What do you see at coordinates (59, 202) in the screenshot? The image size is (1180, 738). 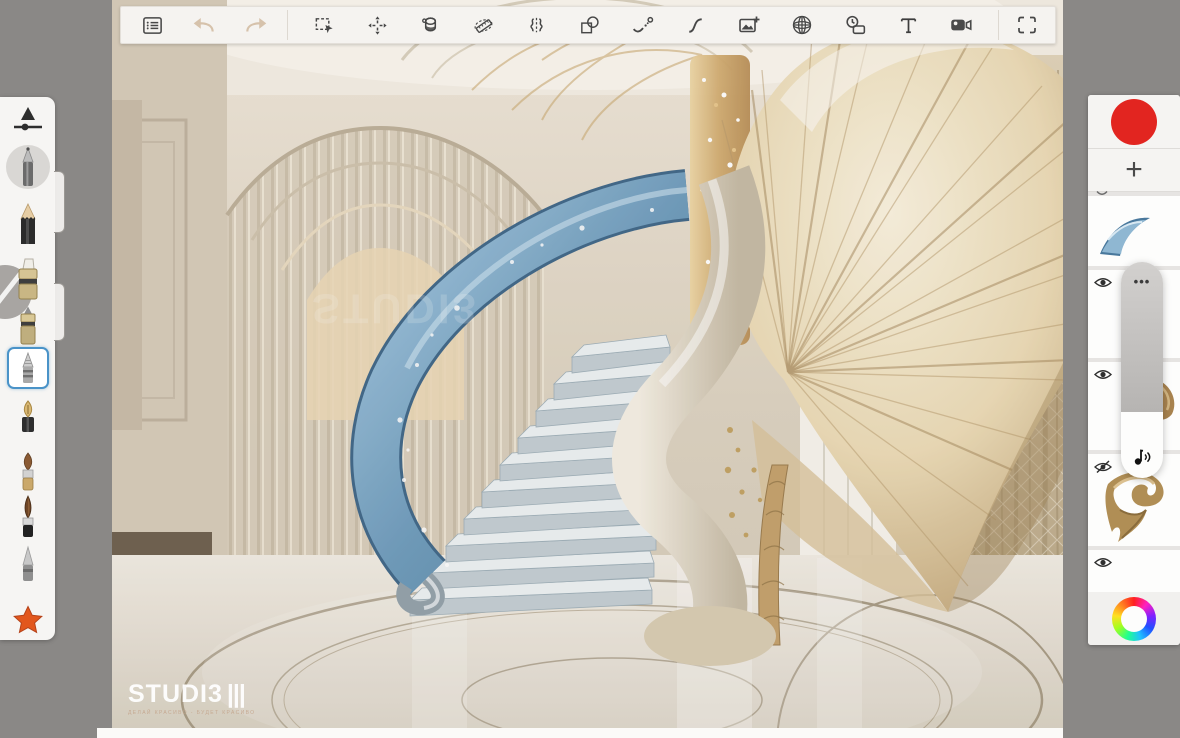 I see `brush-panel-flap-top` at bounding box center [59, 202].